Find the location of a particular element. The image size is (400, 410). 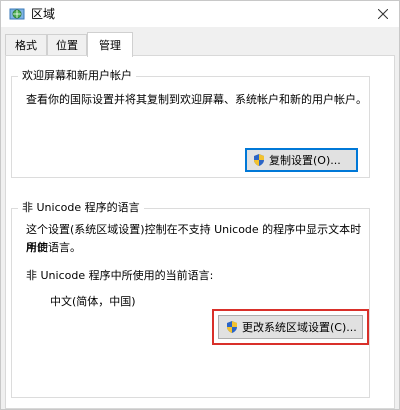

non-unicode-description-line2: 用的语言。 is located at coordinates (53, 247).